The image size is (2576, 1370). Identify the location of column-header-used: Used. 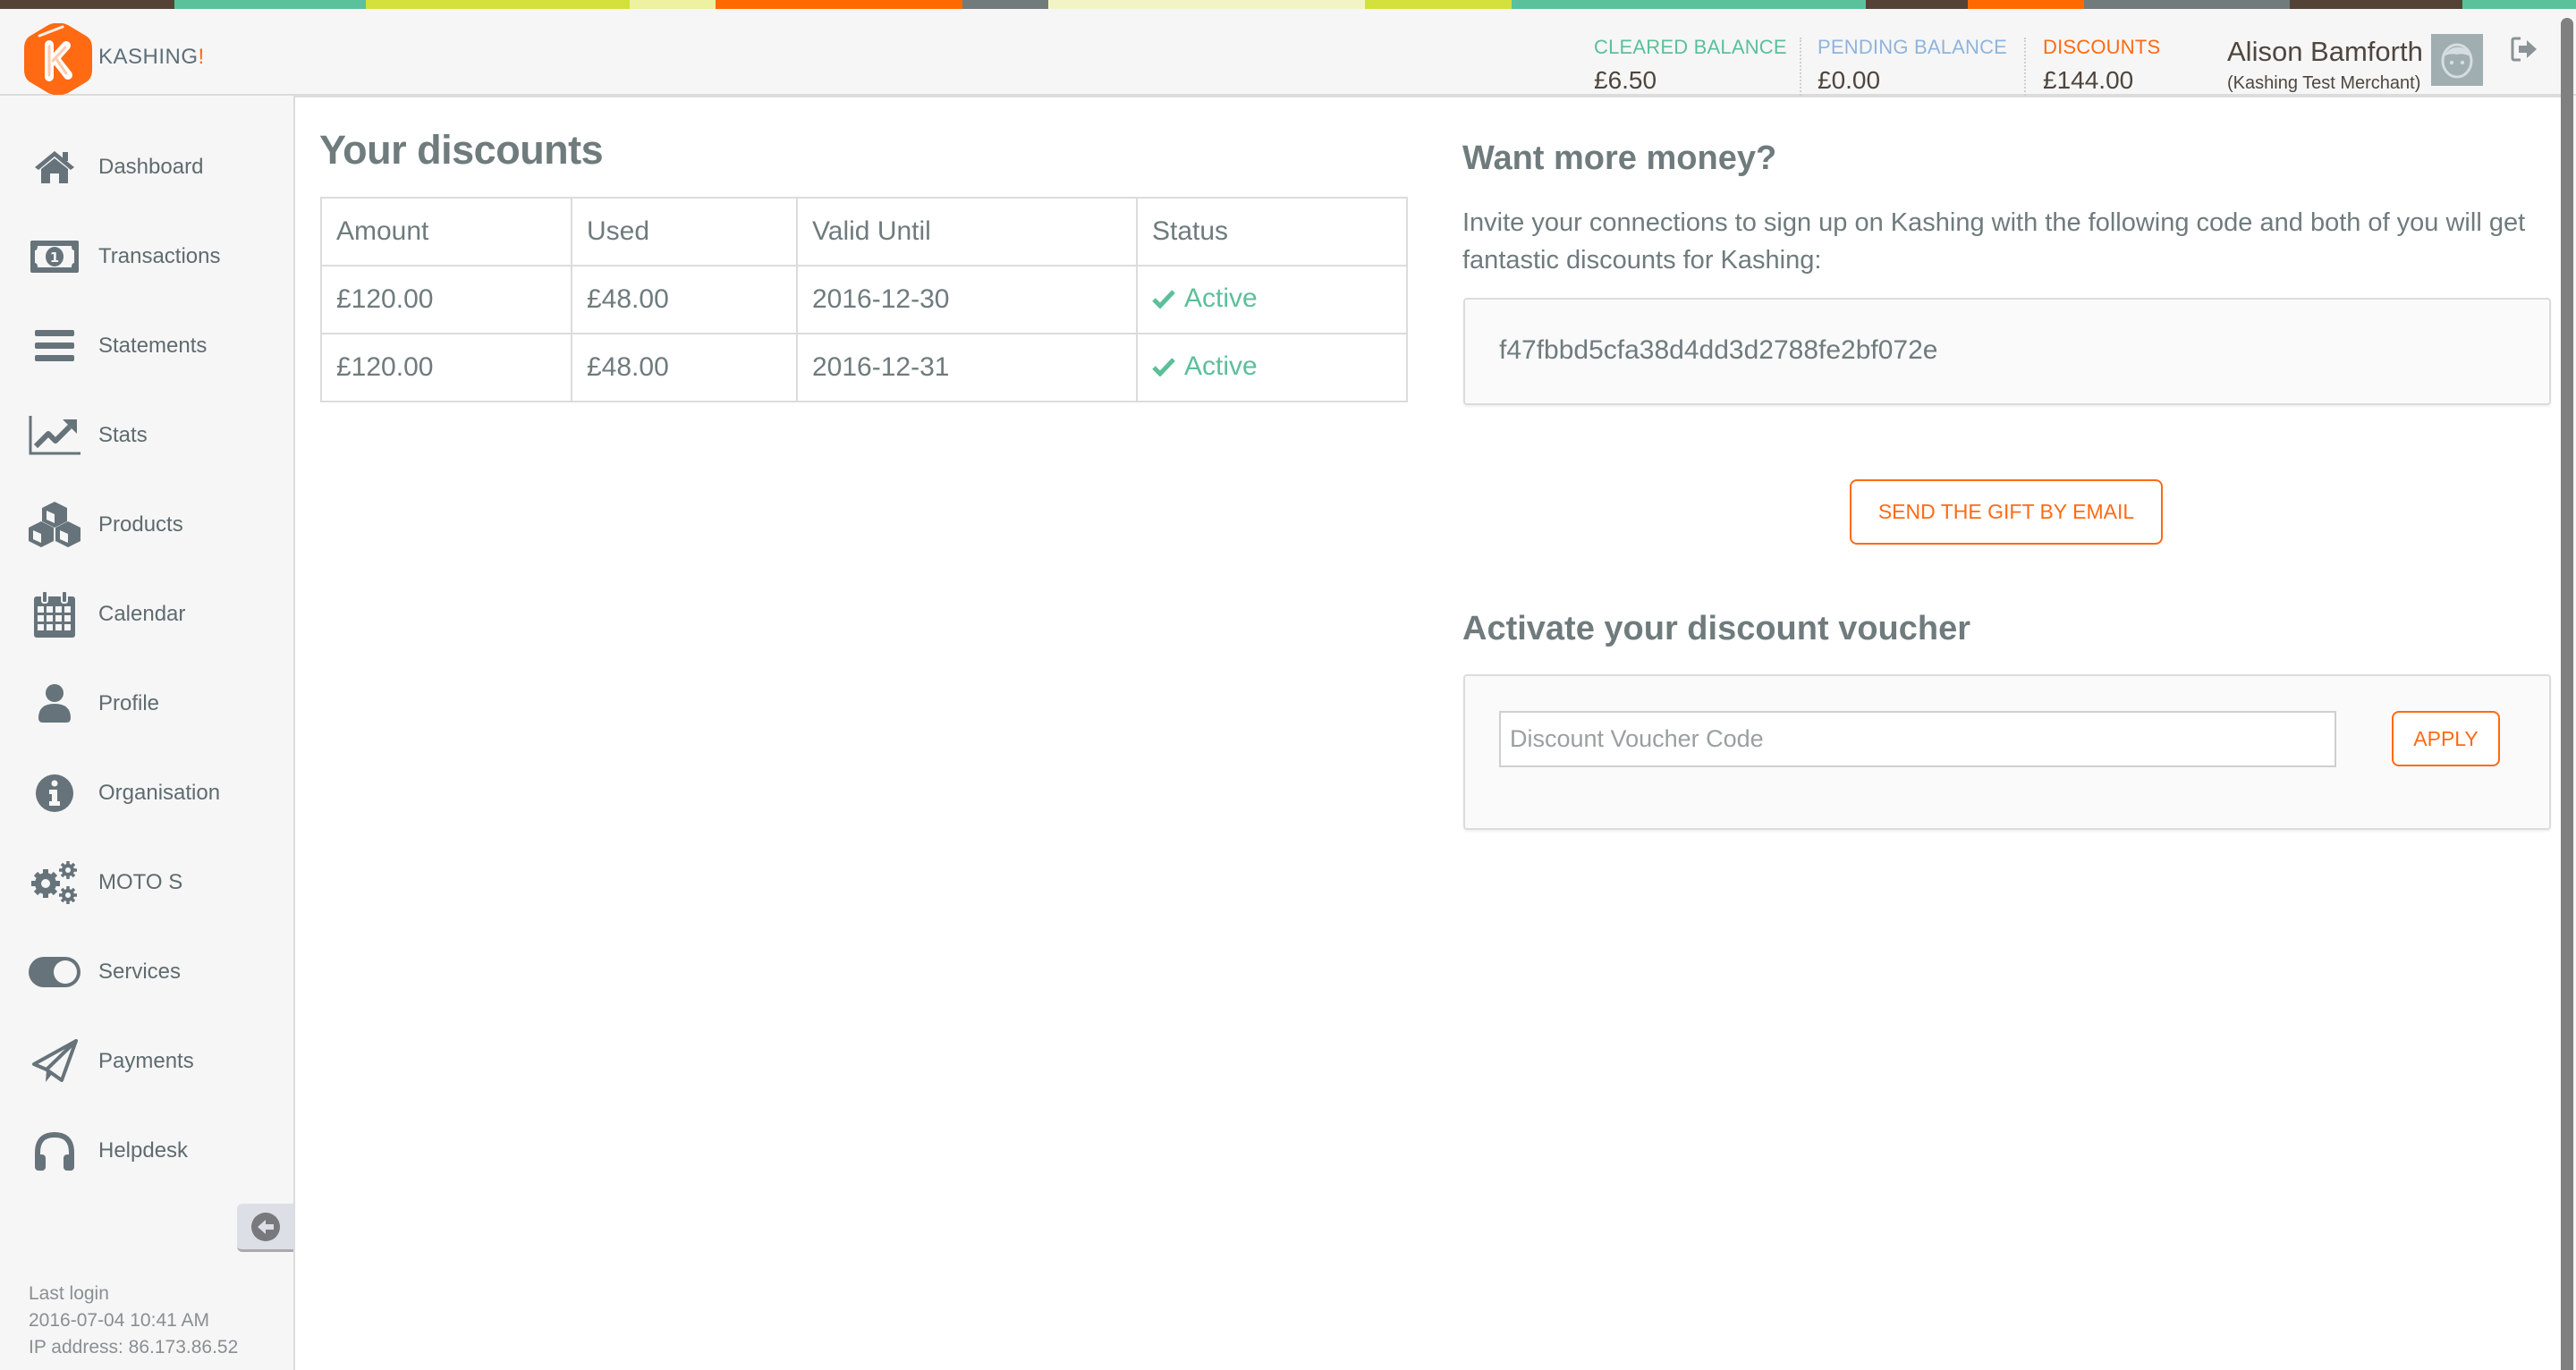
(684, 232).